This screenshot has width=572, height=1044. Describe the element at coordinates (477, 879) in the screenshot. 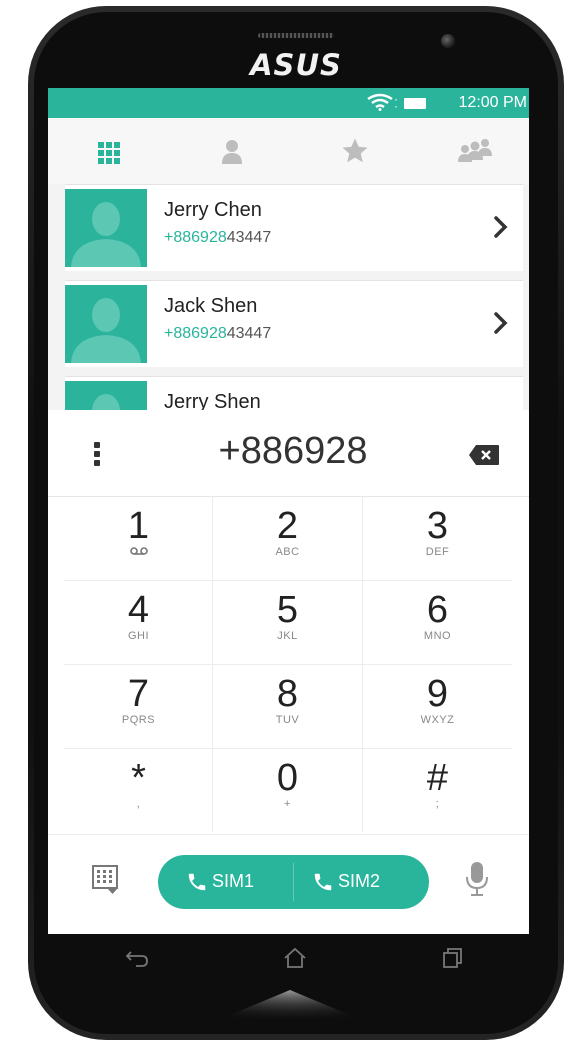

I see `microphone-icon` at that location.